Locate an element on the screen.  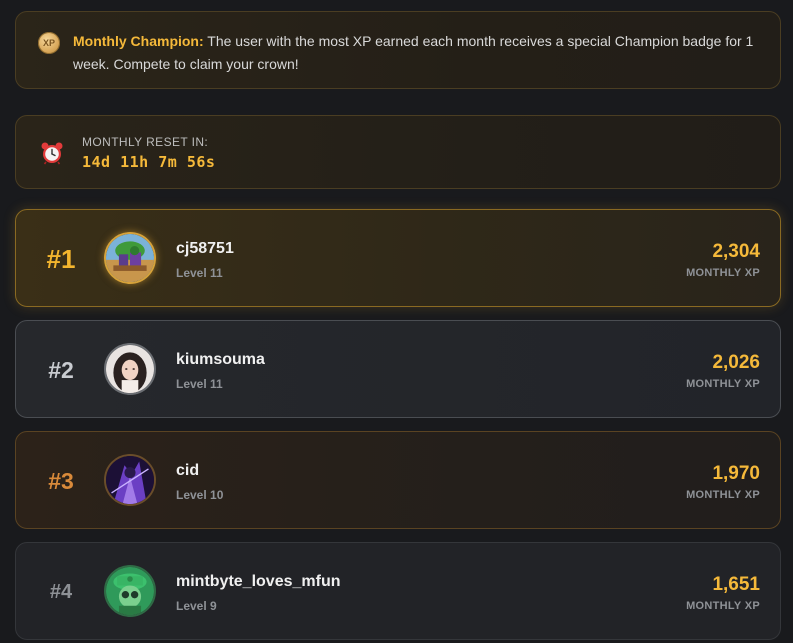
rank-number: #1 is located at coordinates (61, 259).